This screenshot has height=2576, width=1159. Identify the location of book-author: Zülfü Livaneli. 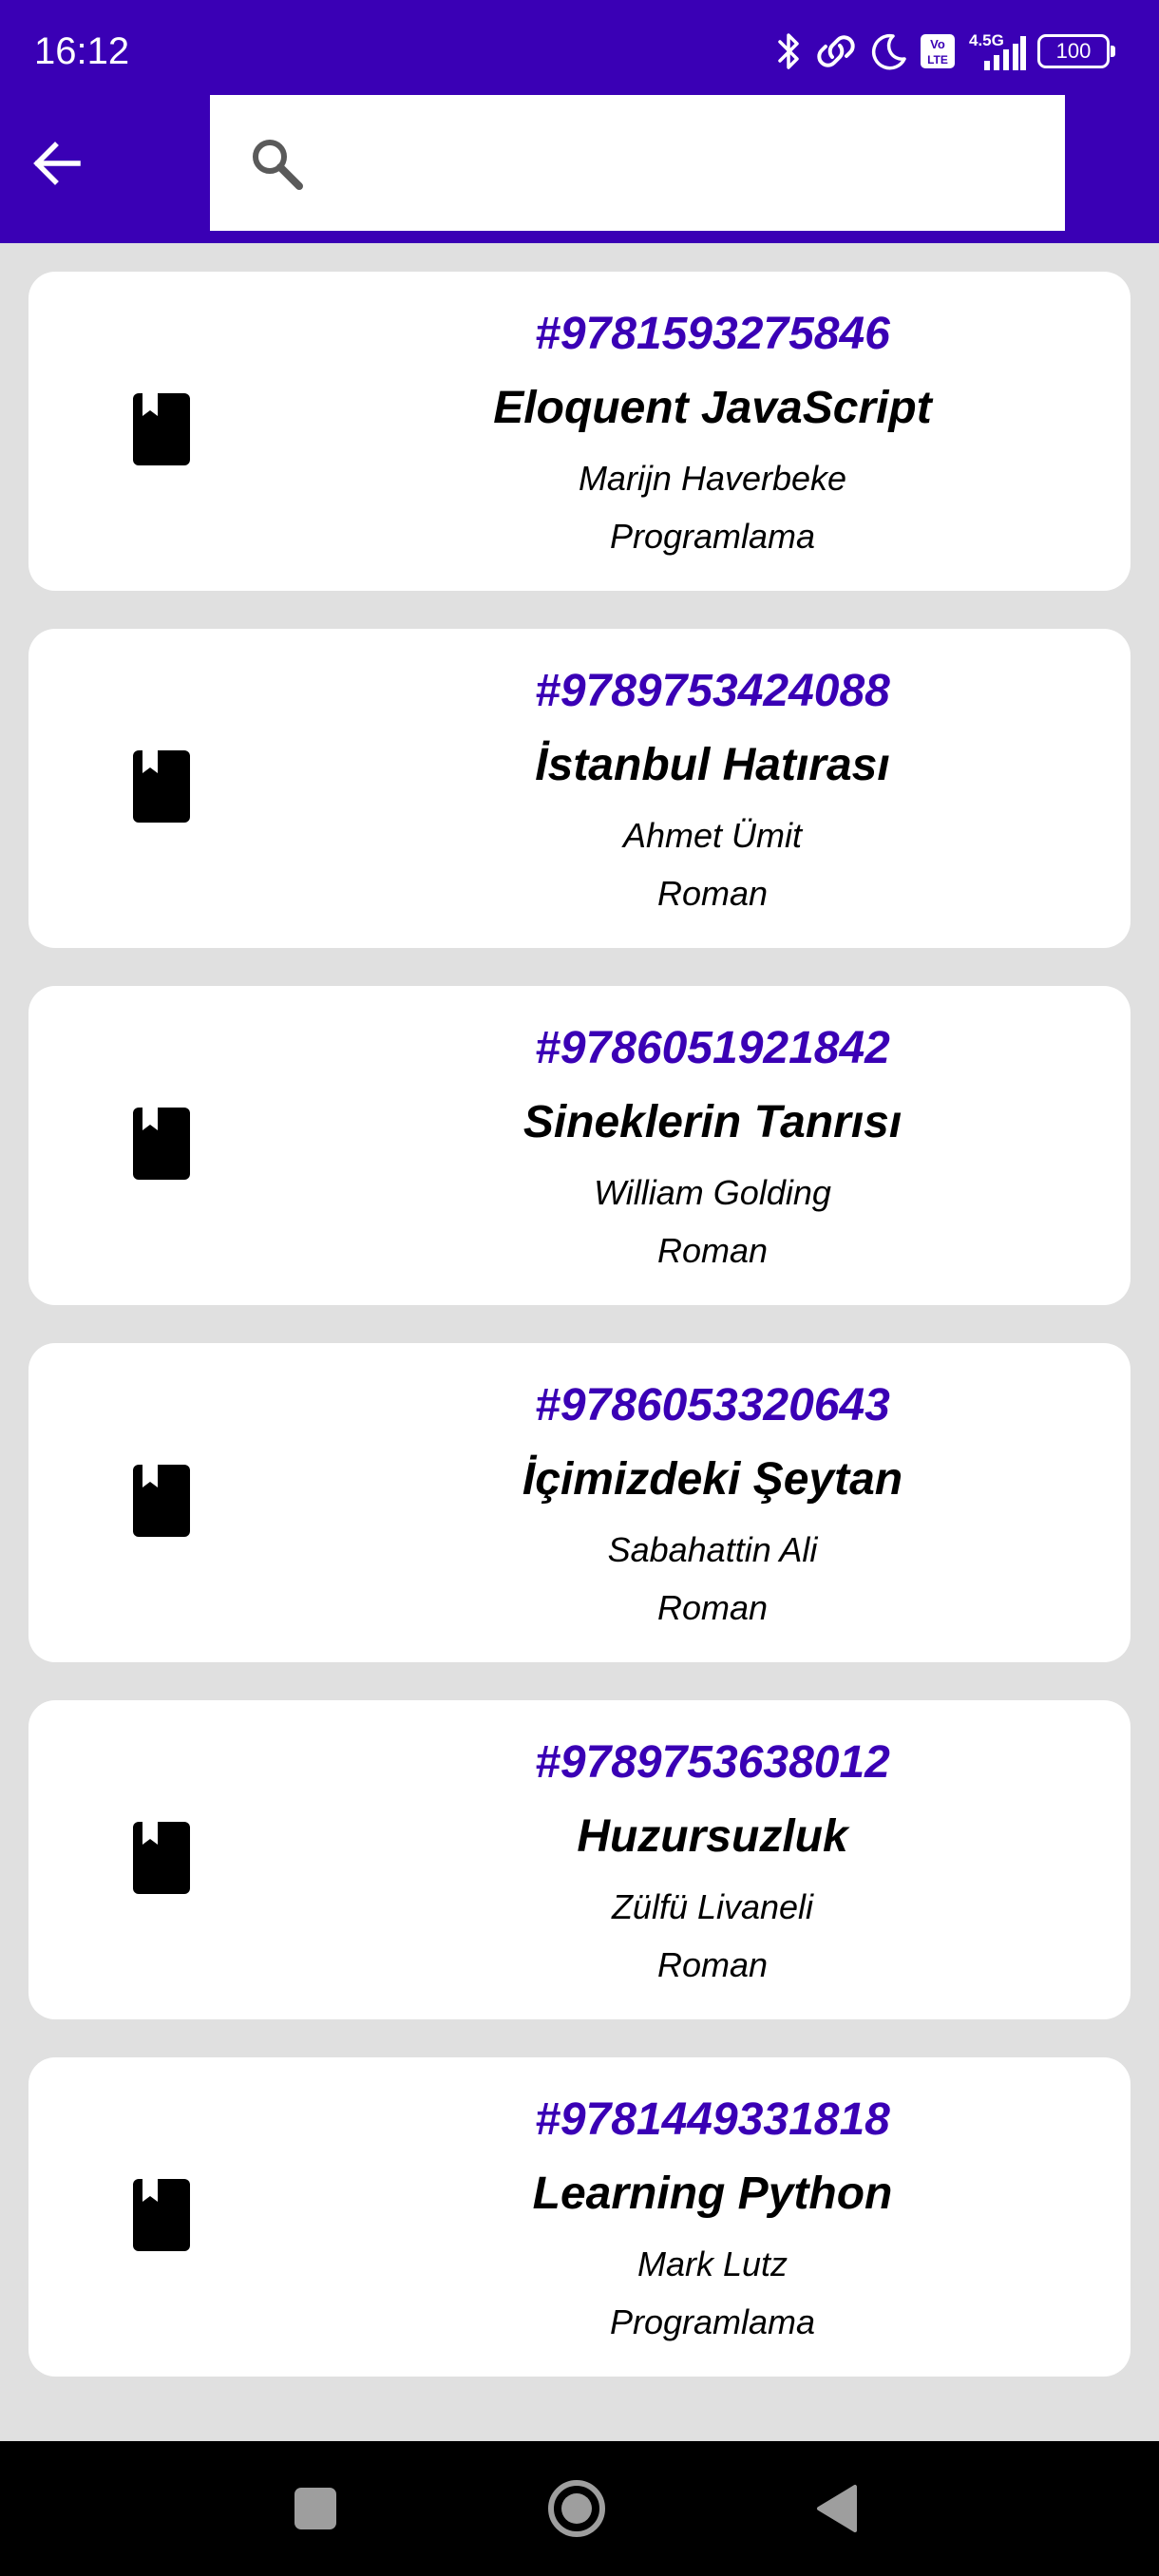
(712, 1906).